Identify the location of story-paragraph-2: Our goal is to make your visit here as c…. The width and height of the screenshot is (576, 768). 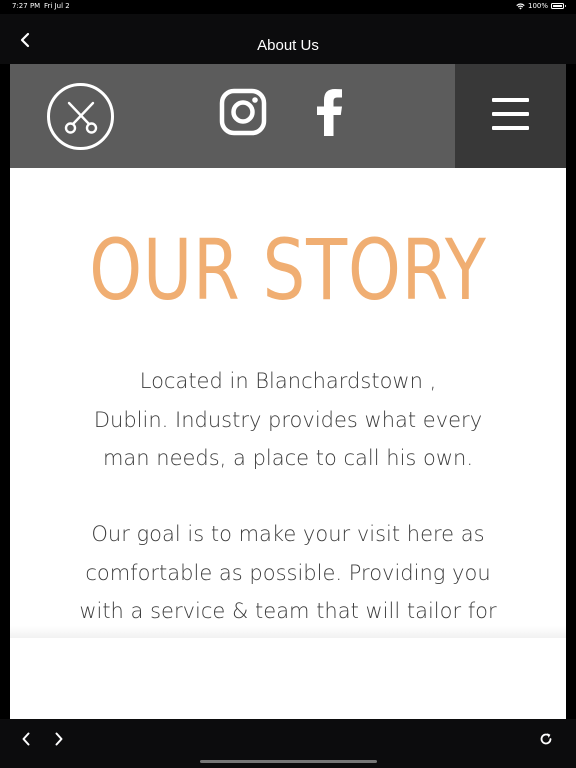
(288, 573).